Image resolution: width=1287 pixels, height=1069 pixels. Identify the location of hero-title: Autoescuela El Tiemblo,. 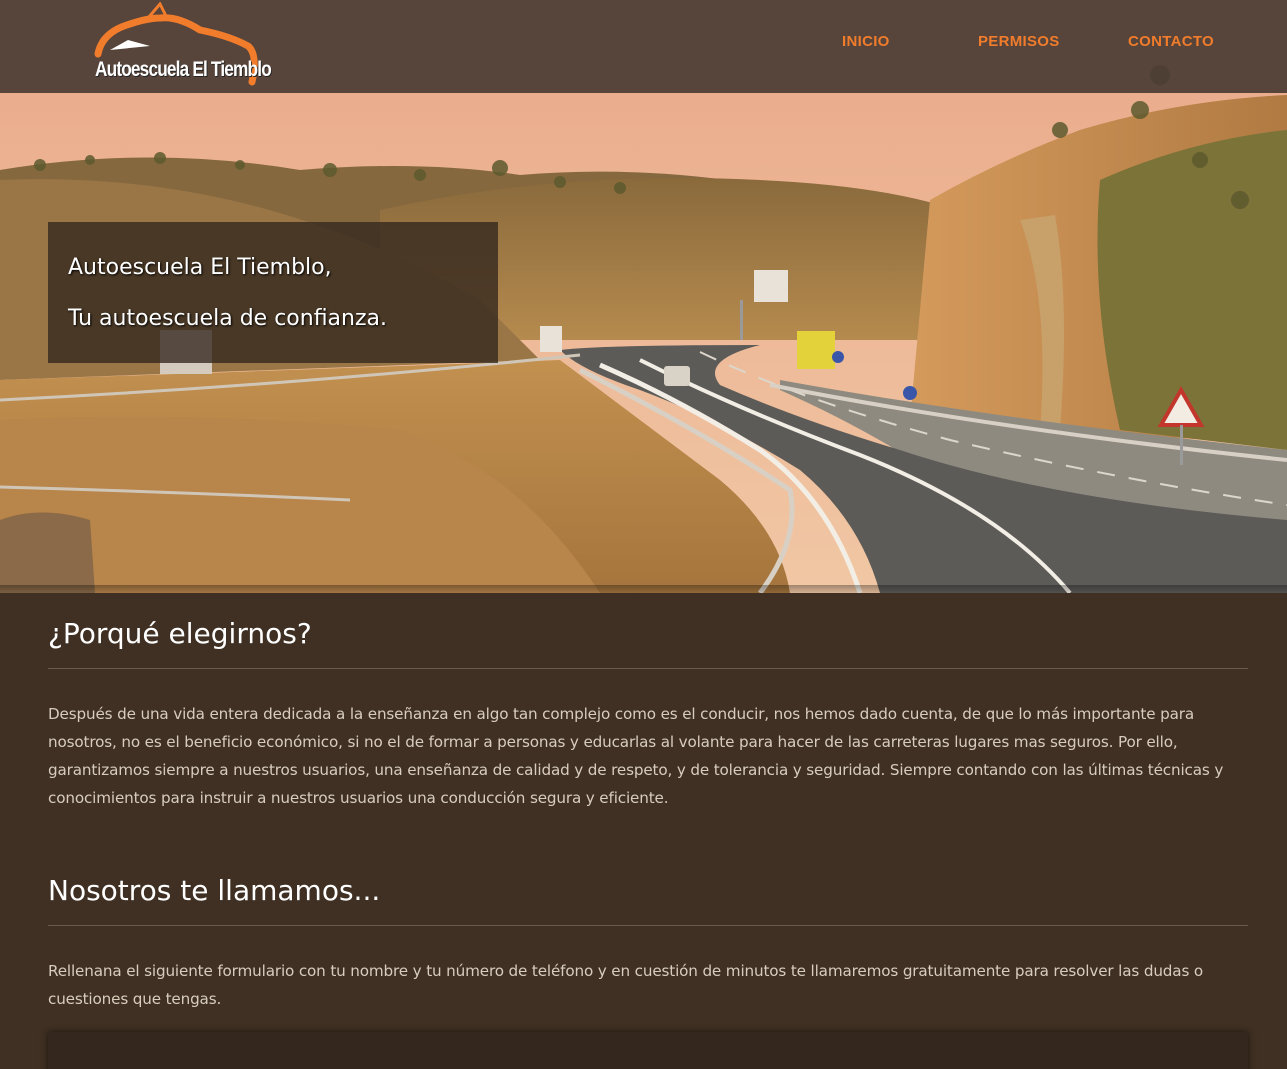
(200, 267).